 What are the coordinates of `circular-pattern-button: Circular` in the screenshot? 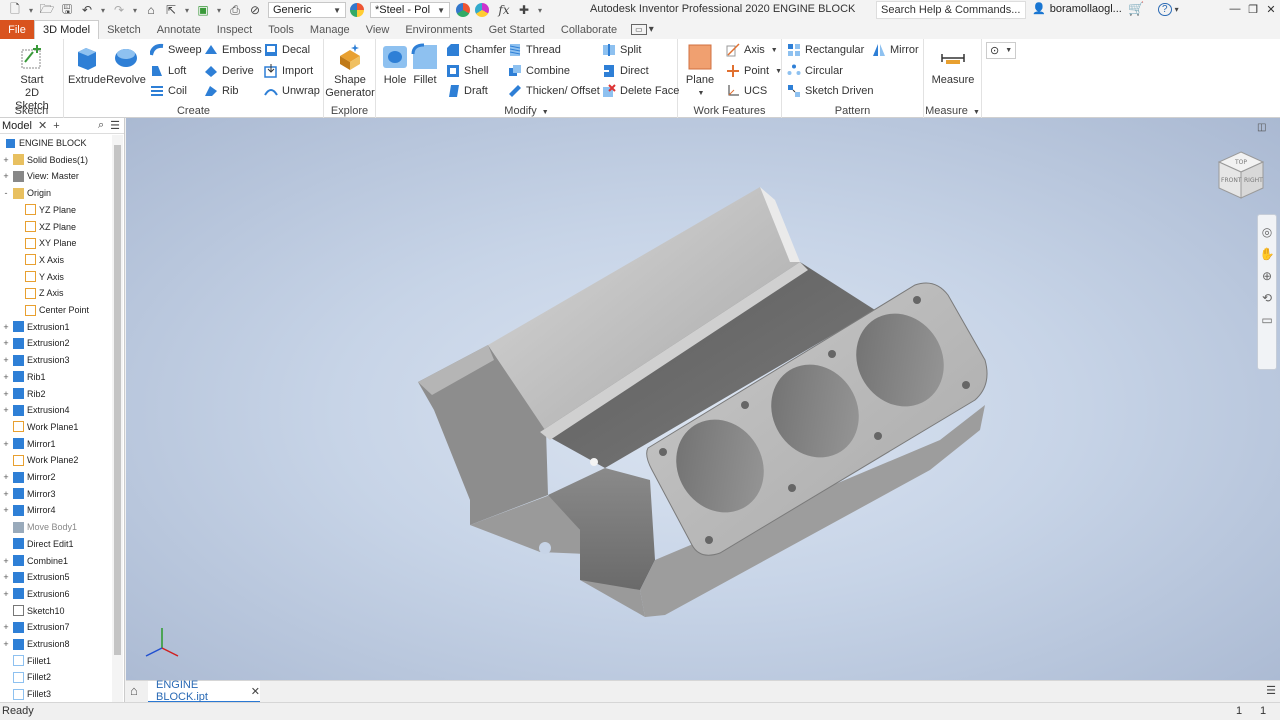 It's located at (815, 71).